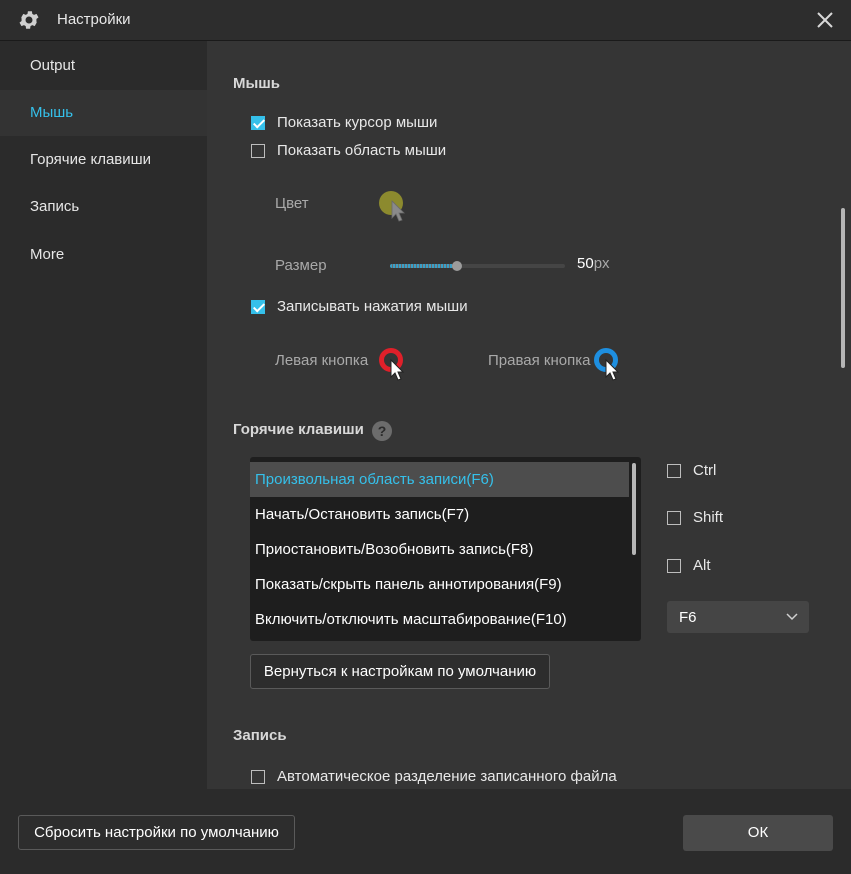 The height and width of the screenshot is (874, 851). Describe the element at coordinates (610, 365) in the screenshot. I see `right-click-color-picker` at that location.